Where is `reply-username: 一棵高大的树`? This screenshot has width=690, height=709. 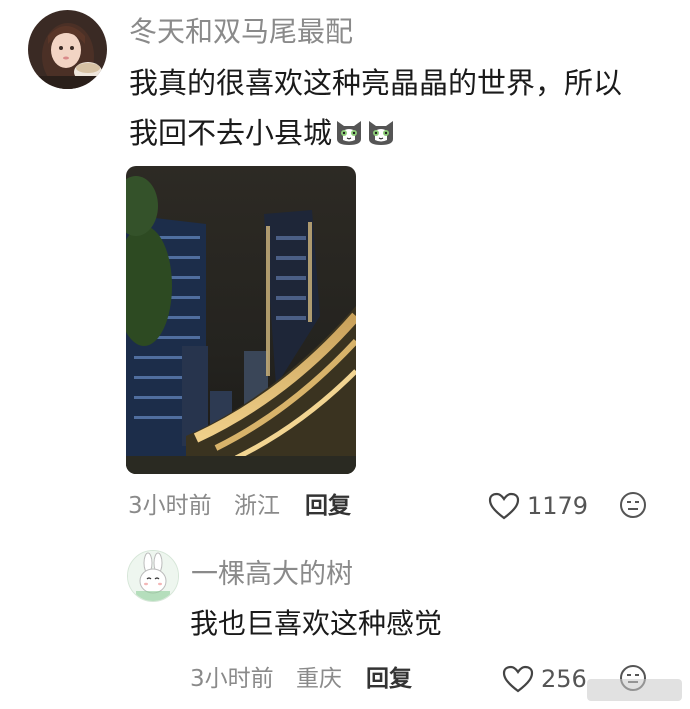
reply-username: 一棵高大的树 is located at coordinates (272, 575).